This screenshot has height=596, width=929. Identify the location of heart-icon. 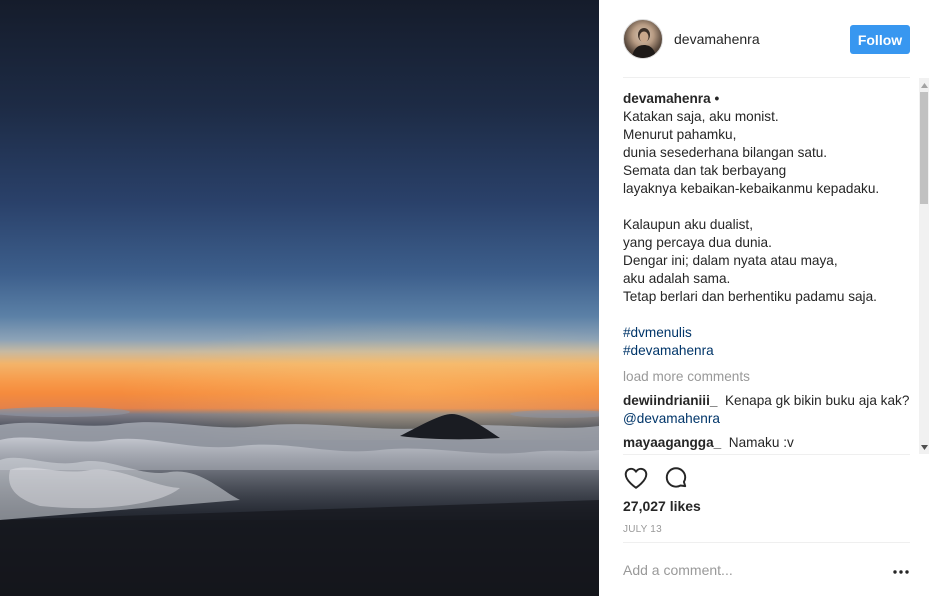
(636, 478).